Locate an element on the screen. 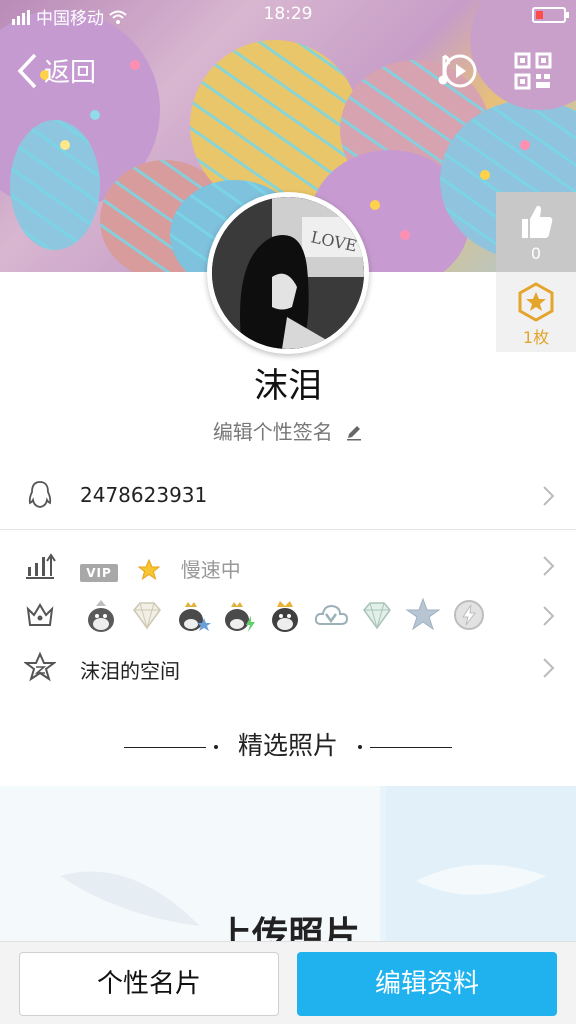  space-label: 沫泪的空间 is located at coordinates (130, 671).